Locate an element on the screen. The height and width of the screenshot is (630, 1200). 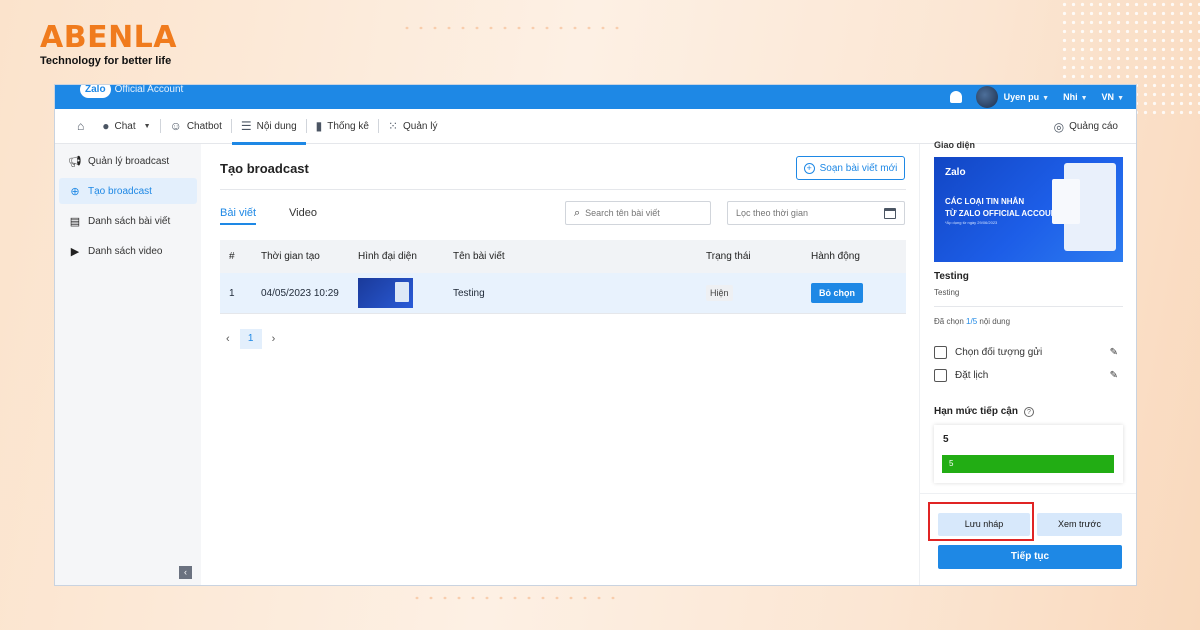
tab-articles: Bài viết is located at coordinates (238, 216).